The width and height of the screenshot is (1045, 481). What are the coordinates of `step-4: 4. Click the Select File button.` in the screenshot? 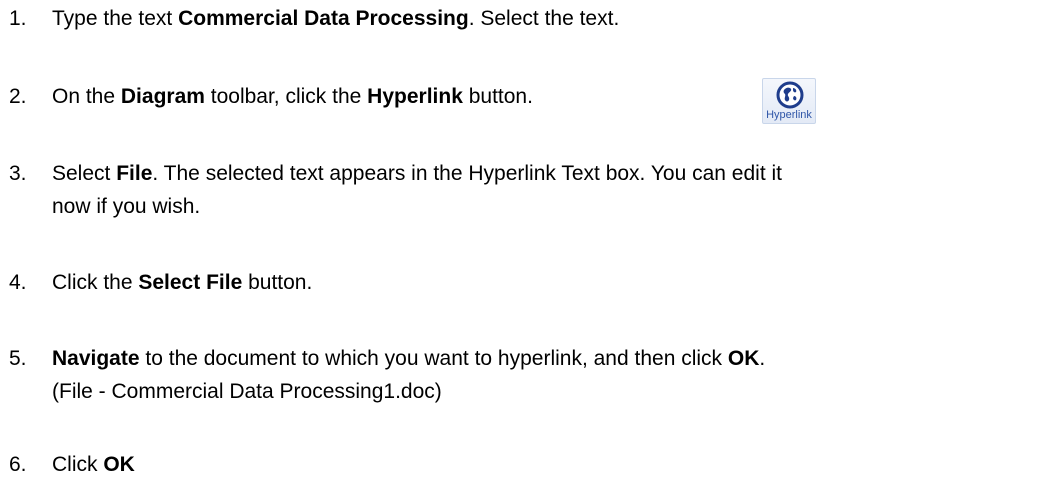 It's located at (160, 282).